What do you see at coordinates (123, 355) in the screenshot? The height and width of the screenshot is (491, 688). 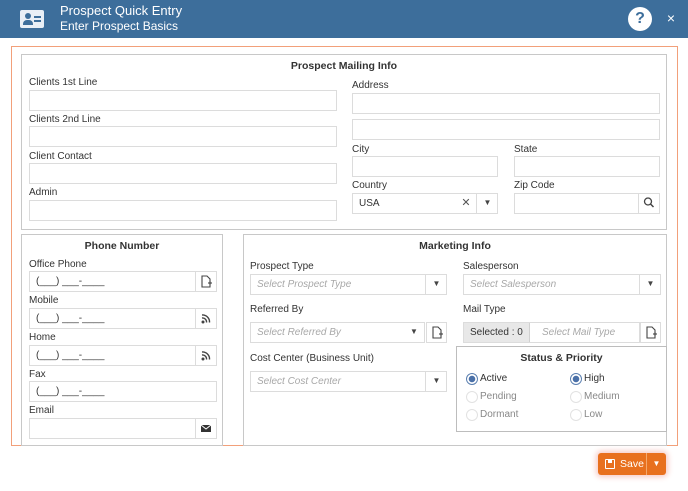 I see `home-input: (___) ___-____` at bounding box center [123, 355].